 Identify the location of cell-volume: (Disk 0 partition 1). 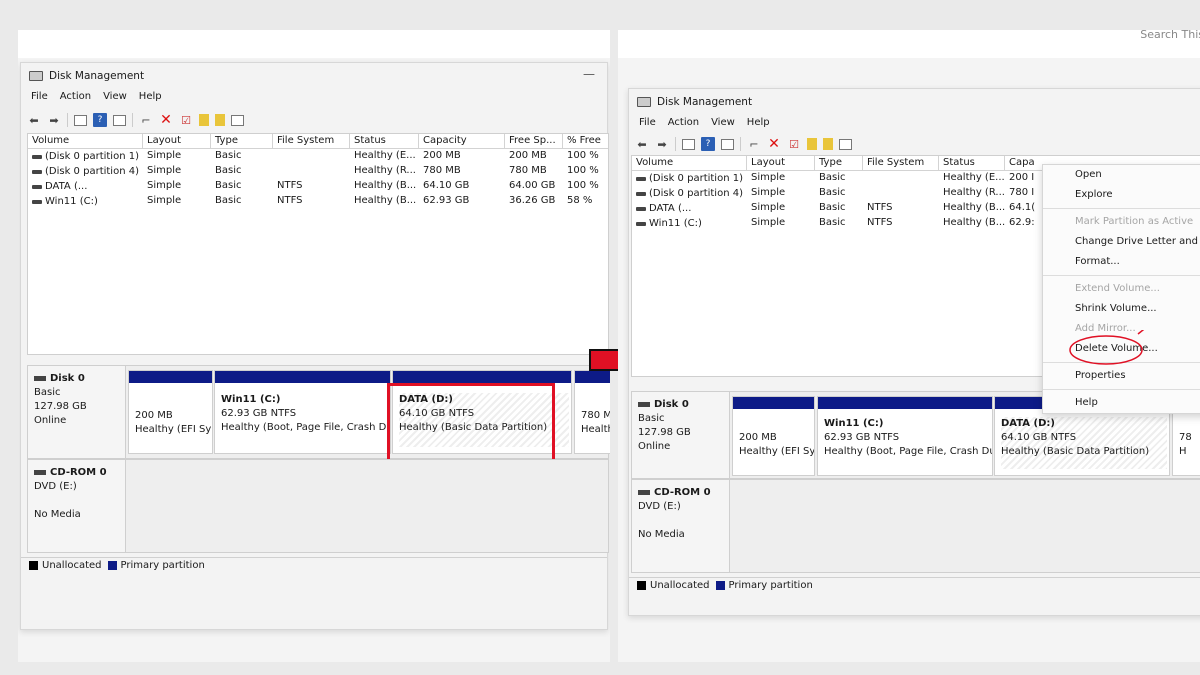
(689, 178).